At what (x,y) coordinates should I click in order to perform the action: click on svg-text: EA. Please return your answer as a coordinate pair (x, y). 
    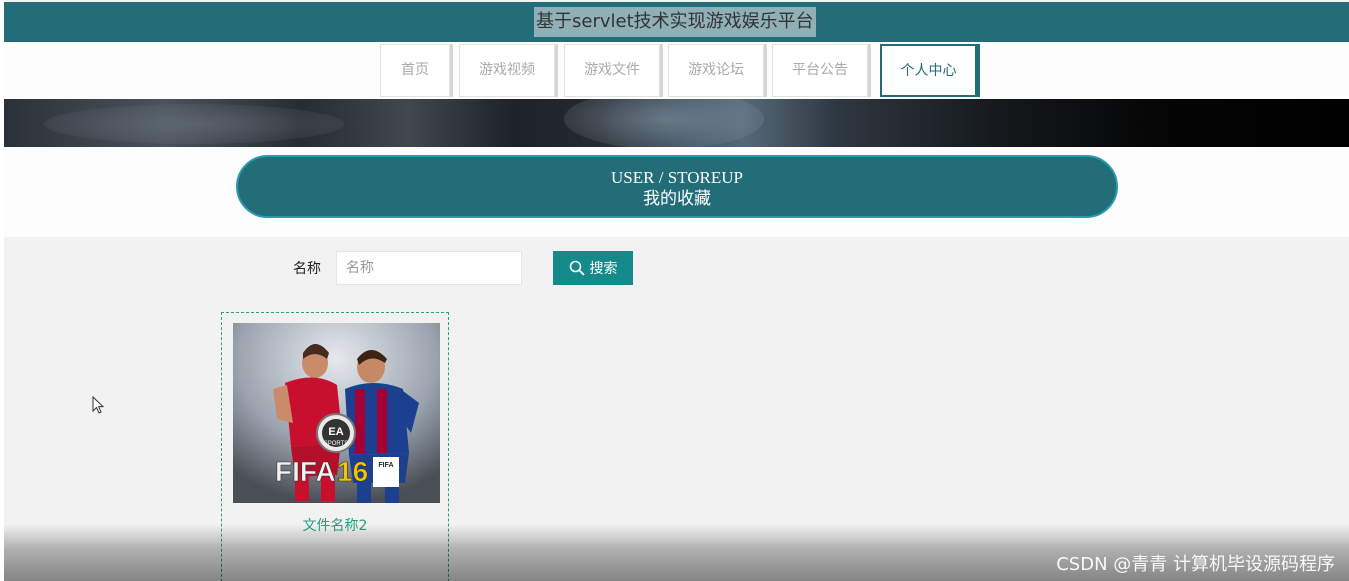
    Looking at the image, I should click on (335, 432).